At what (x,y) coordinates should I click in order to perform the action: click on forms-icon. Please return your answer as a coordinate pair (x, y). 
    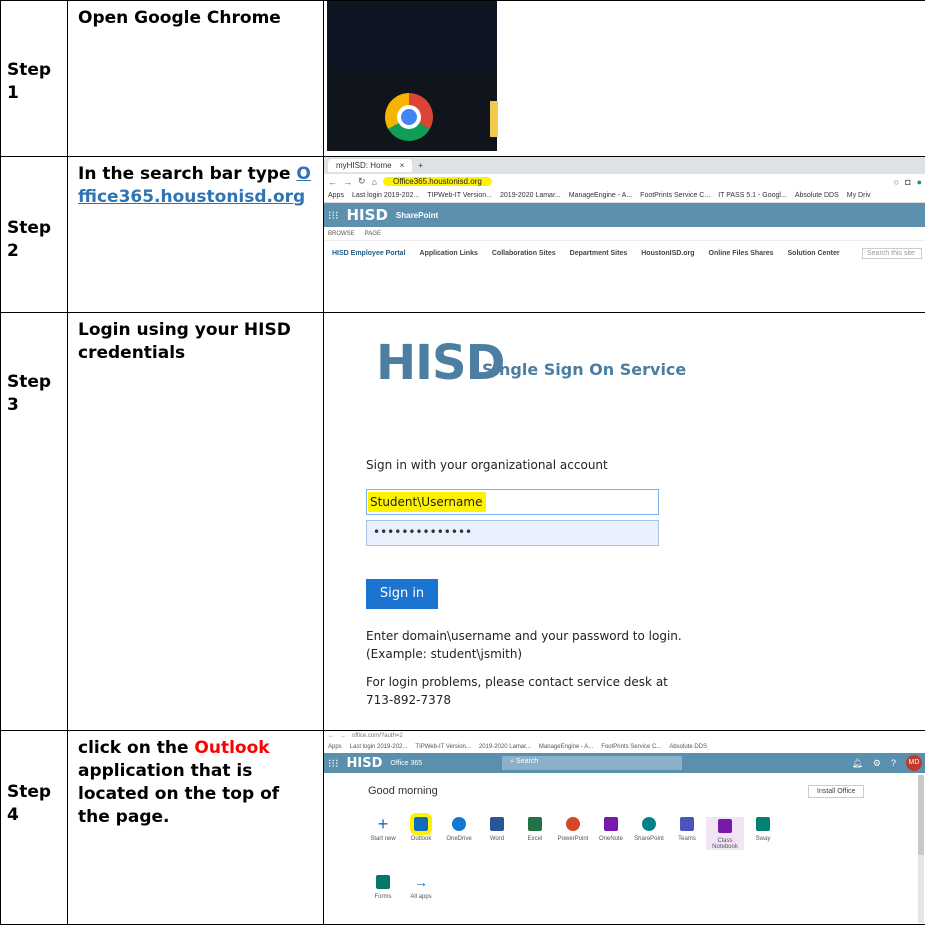
    Looking at the image, I should click on (383, 882).